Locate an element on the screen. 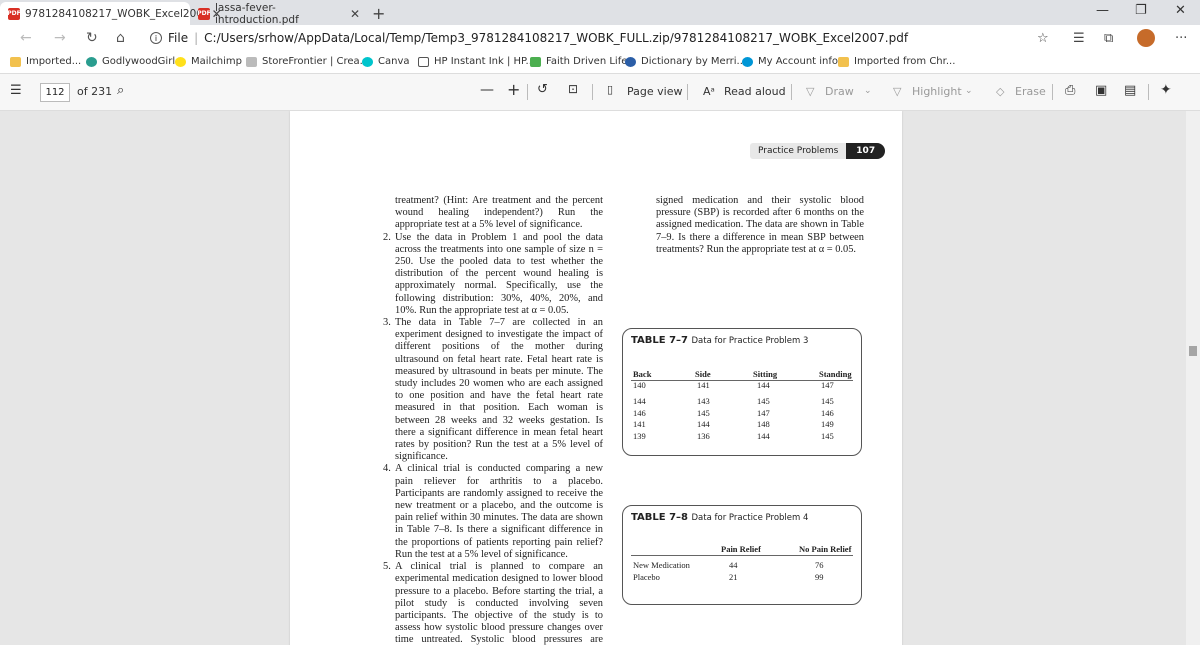 The image size is (1200, 645). restore-button: ❐ is located at coordinates (1141, 10).